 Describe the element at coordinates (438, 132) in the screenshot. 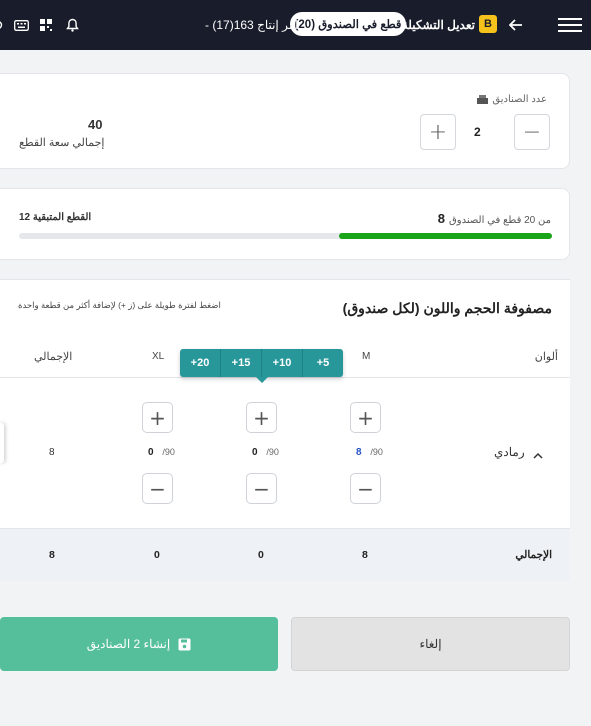

I see `increase-boxes-button: +` at that location.